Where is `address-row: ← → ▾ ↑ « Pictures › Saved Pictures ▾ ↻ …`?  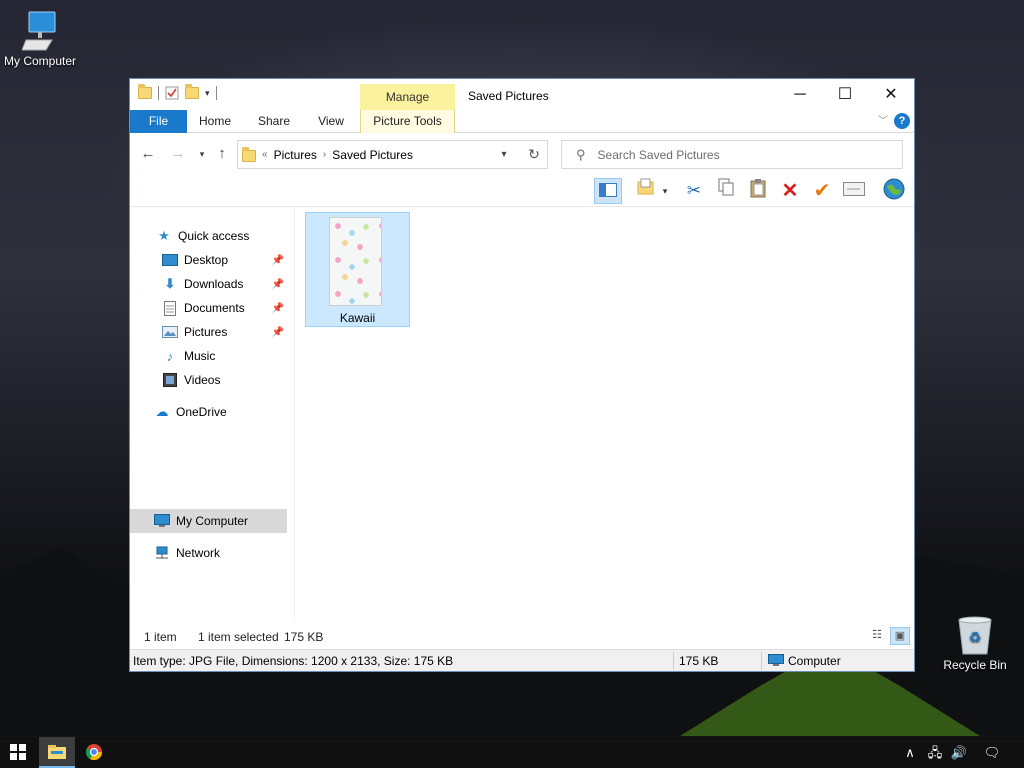
address-row: ← → ▾ ↑ « Pictures › Saved Pictures ▾ ↻ … is located at coordinates (522, 154).